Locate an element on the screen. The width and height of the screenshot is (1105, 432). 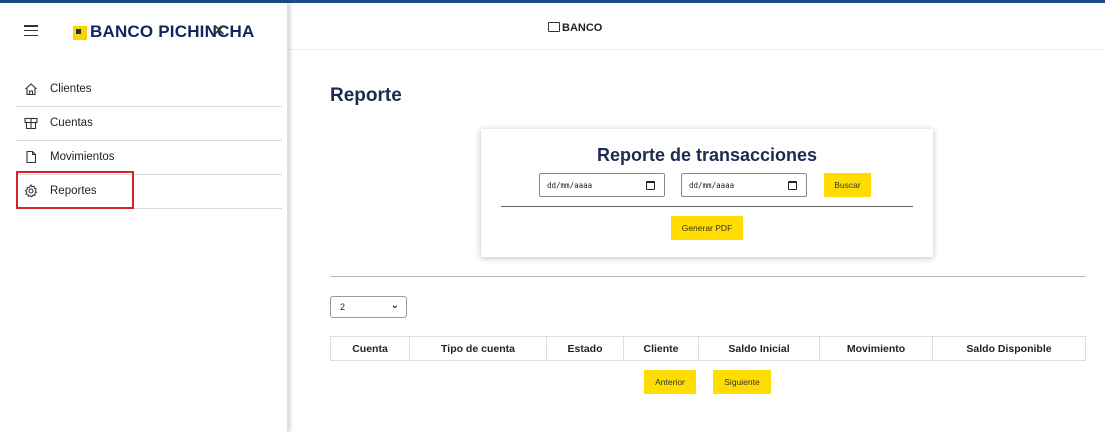
sidebar-header: BANCO PICHINCHA ✕ is located at coordinates (143, 26).